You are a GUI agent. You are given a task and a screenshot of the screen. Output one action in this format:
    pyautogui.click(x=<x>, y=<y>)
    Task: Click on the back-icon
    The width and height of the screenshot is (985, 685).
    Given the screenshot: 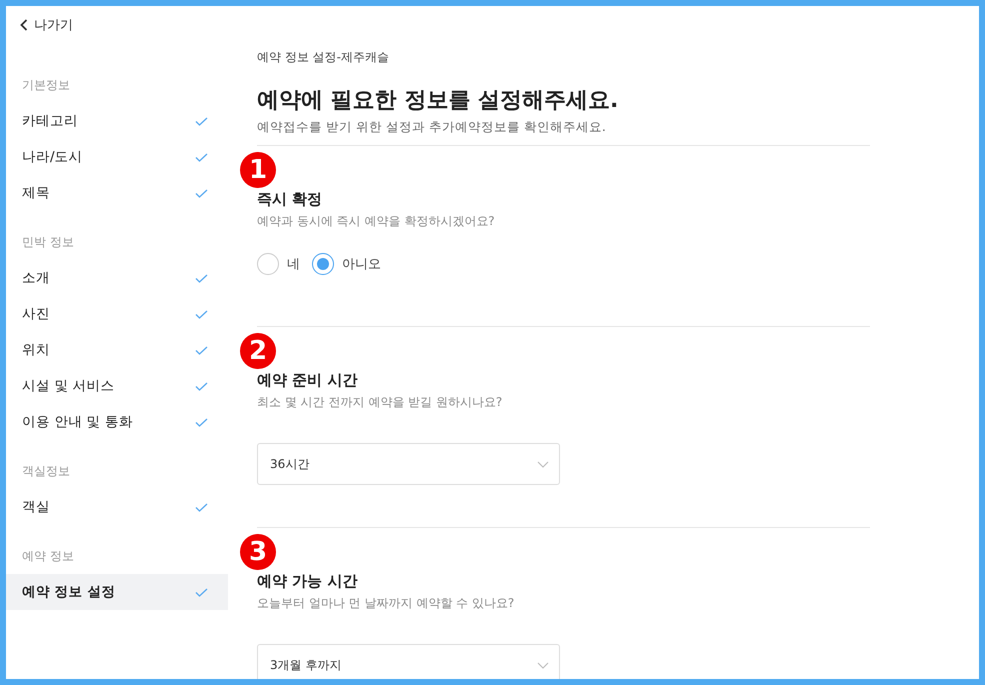 What is the action you would take?
    pyautogui.click(x=24, y=25)
    